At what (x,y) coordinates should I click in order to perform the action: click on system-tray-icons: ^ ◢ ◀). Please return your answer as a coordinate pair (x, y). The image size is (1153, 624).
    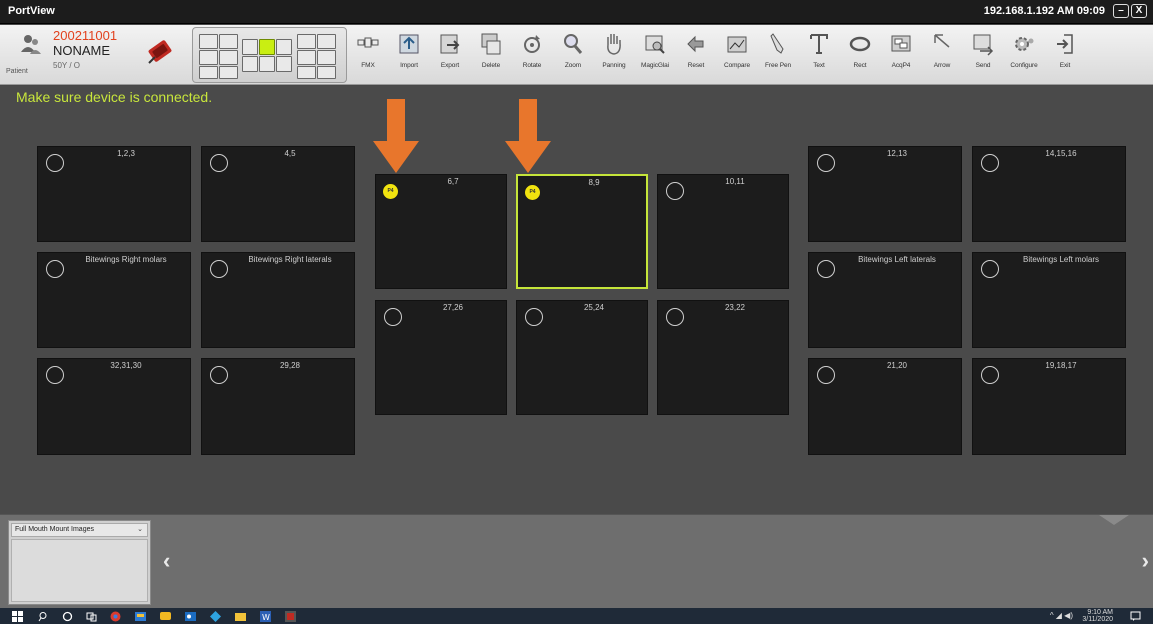
    Looking at the image, I should click on (1061, 615).